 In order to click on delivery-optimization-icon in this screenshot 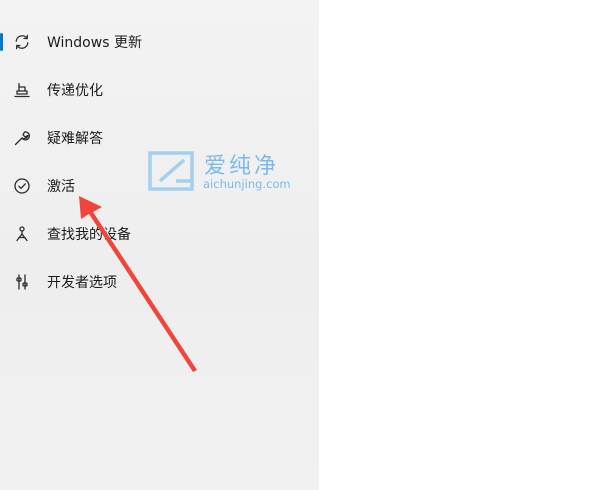, I will do `click(22, 90)`.